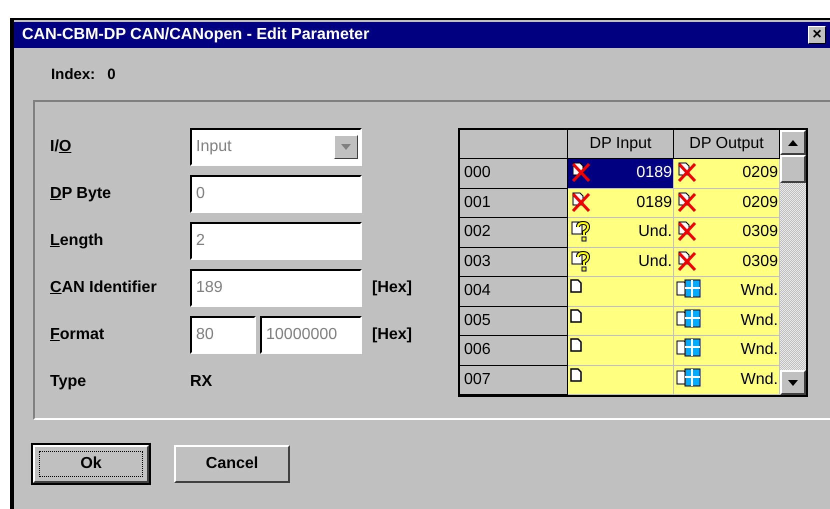  What do you see at coordinates (232, 464) in the screenshot?
I see `dialog-button: Cancel` at bounding box center [232, 464].